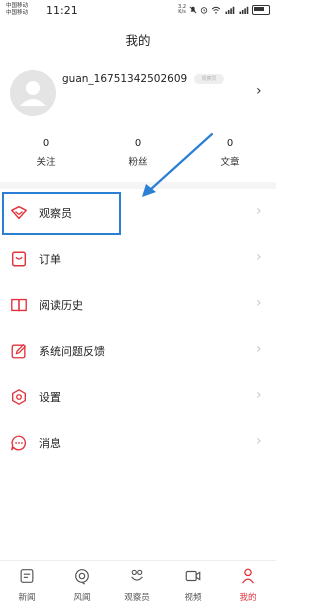 The image size is (320, 603). What do you see at coordinates (27, 576) in the screenshot?
I see `news-icon` at bounding box center [27, 576].